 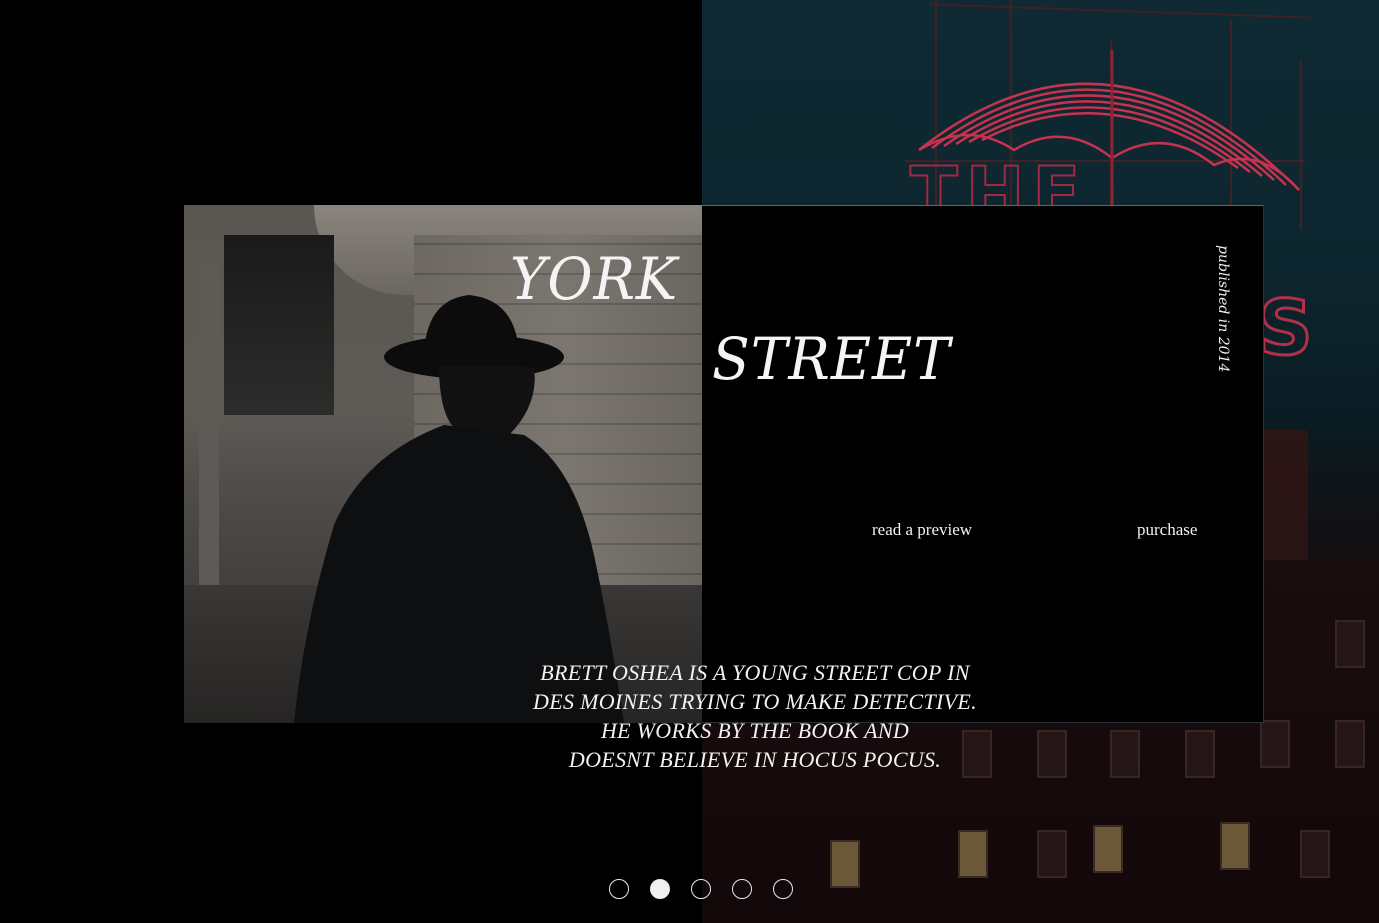 What do you see at coordinates (1286, 327) in the screenshot?
I see `neon-letter-s: S` at bounding box center [1286, 327].